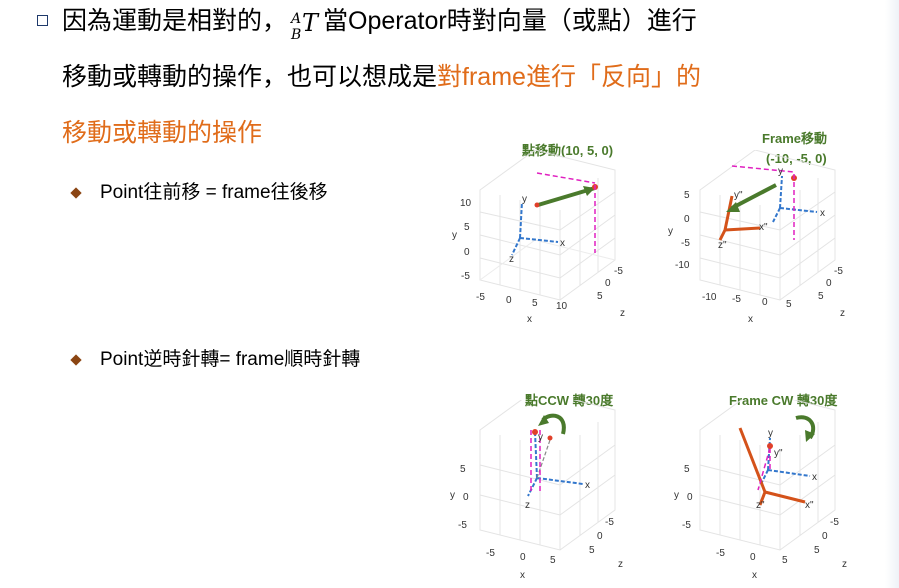  What do you see at coordinates (600, 296) in the screenshot?
I see `p1-ztick: 5` at bounding box center [600, 296].